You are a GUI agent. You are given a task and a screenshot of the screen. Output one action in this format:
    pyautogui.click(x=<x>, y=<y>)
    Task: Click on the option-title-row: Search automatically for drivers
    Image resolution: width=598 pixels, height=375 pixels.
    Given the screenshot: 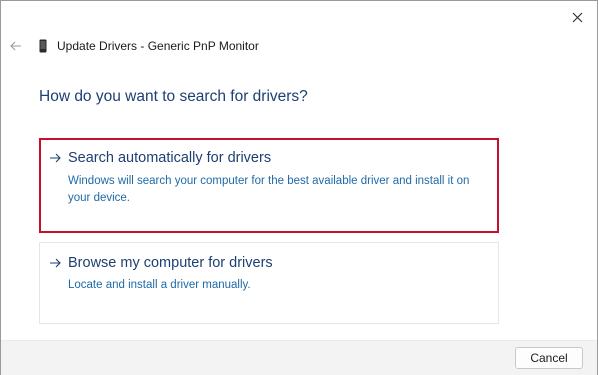 What is the action you would take?
    pyautogui.click(x=160, y=158)
    